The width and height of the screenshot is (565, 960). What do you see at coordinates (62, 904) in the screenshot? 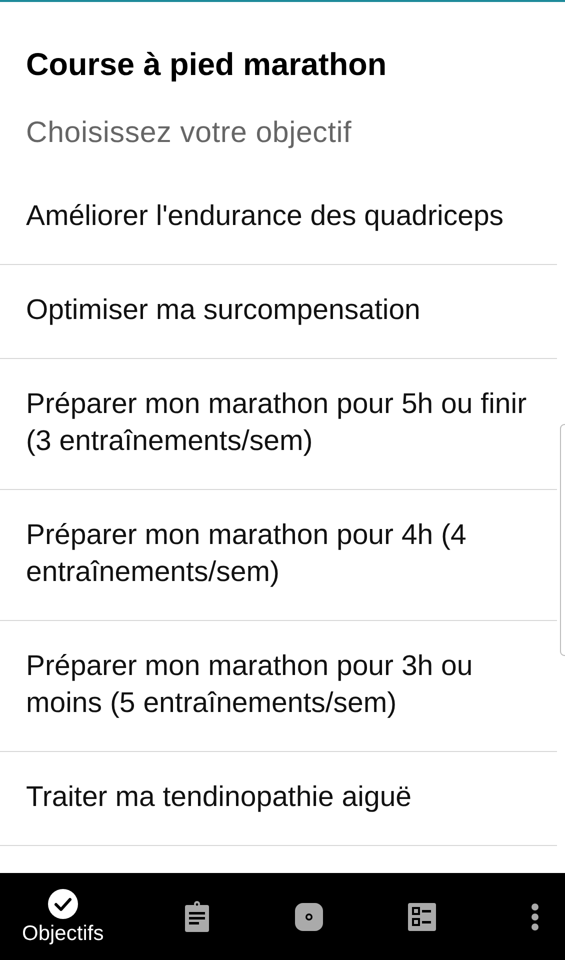
I see `check-icon` at bounding box center [62, 904].